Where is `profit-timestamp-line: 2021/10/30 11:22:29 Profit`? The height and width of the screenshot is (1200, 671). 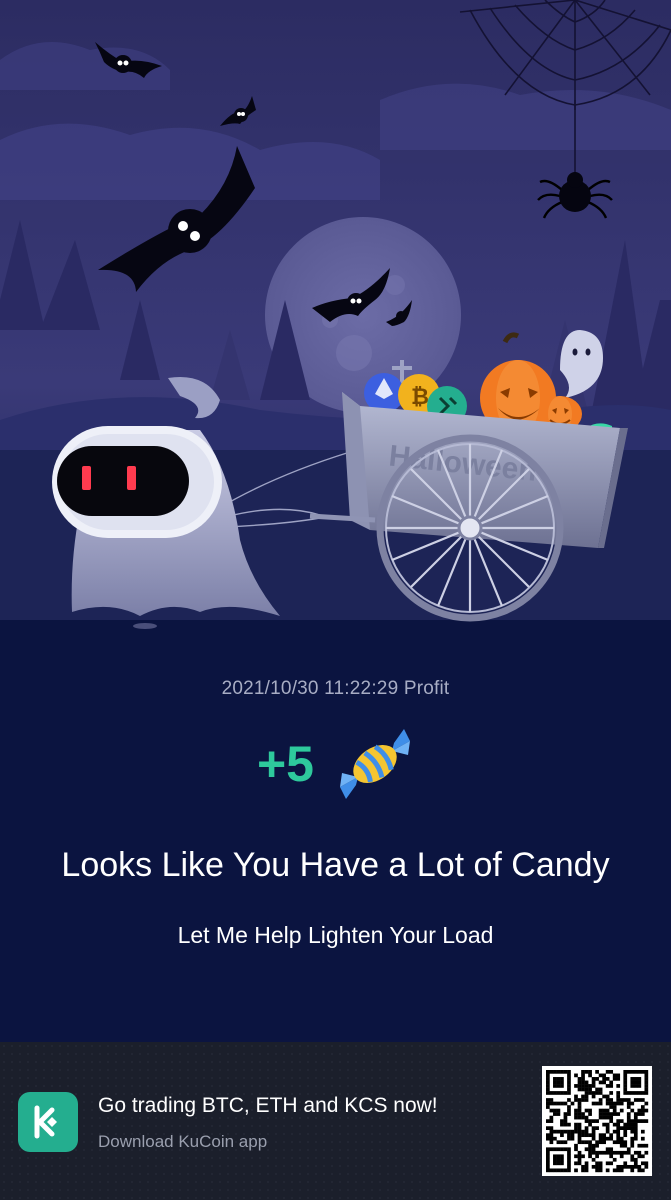 profit-timestamp-line: 2021/10/30 11:22:29 Profit is located at coordinates (335, 689).